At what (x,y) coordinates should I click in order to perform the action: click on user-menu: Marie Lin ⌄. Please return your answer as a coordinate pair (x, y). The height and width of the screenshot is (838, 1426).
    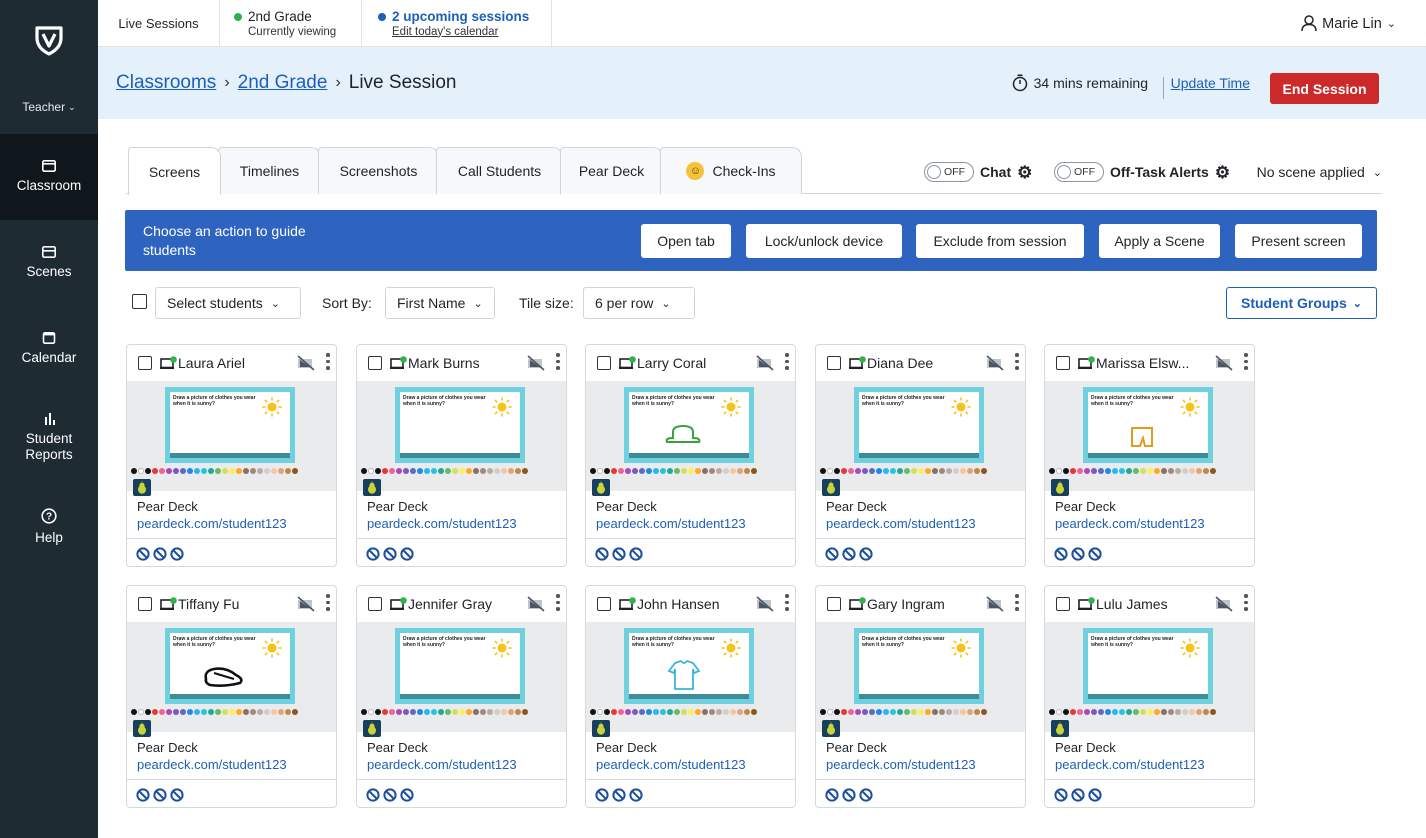
    Looking at the image, I should click on (1348, 23).